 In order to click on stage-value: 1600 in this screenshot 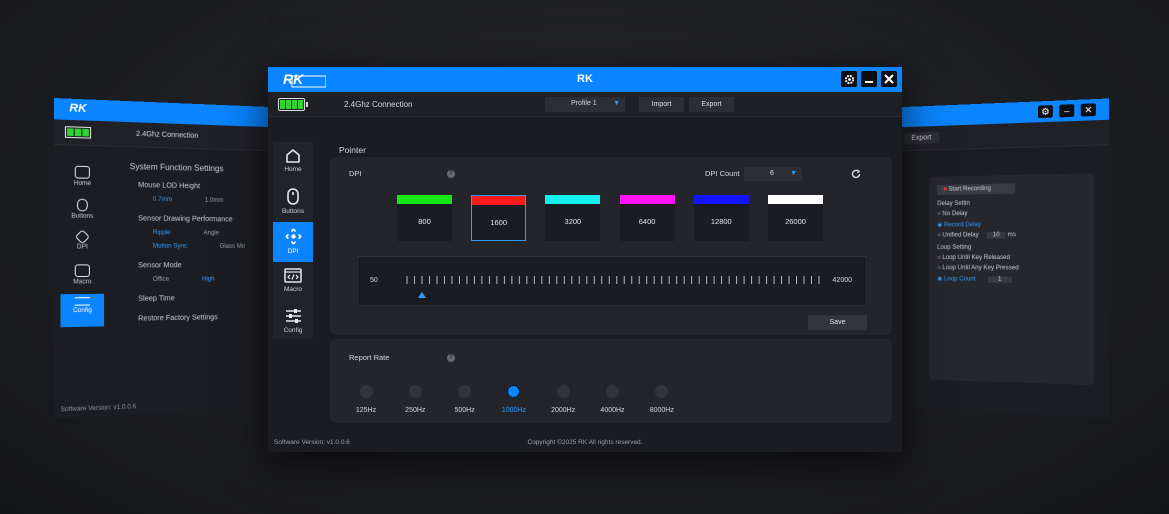, I will do `click(498, 222)`.